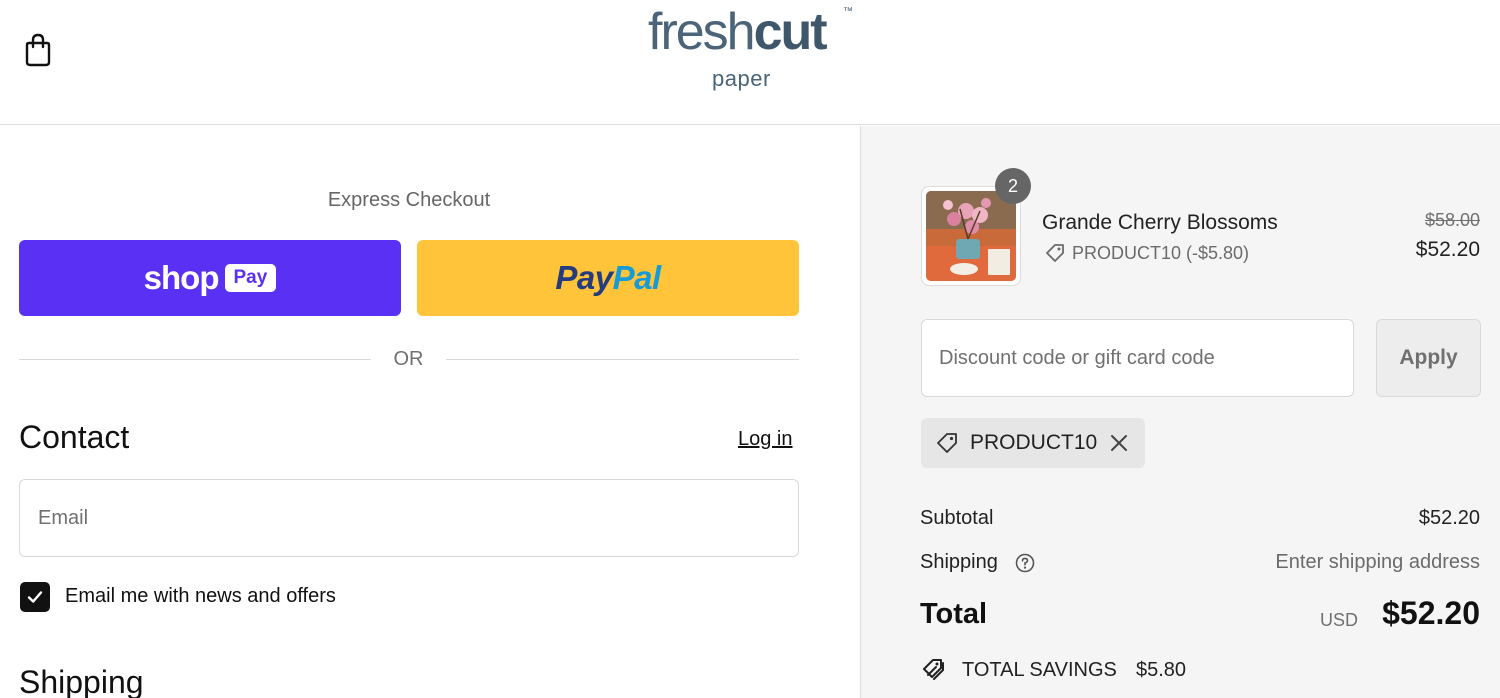 The width and height of the screenshot is (1500, 698). Describe the element at coordinates (765, 439) in the screenshot. I see `login-link: Log in` at that location.